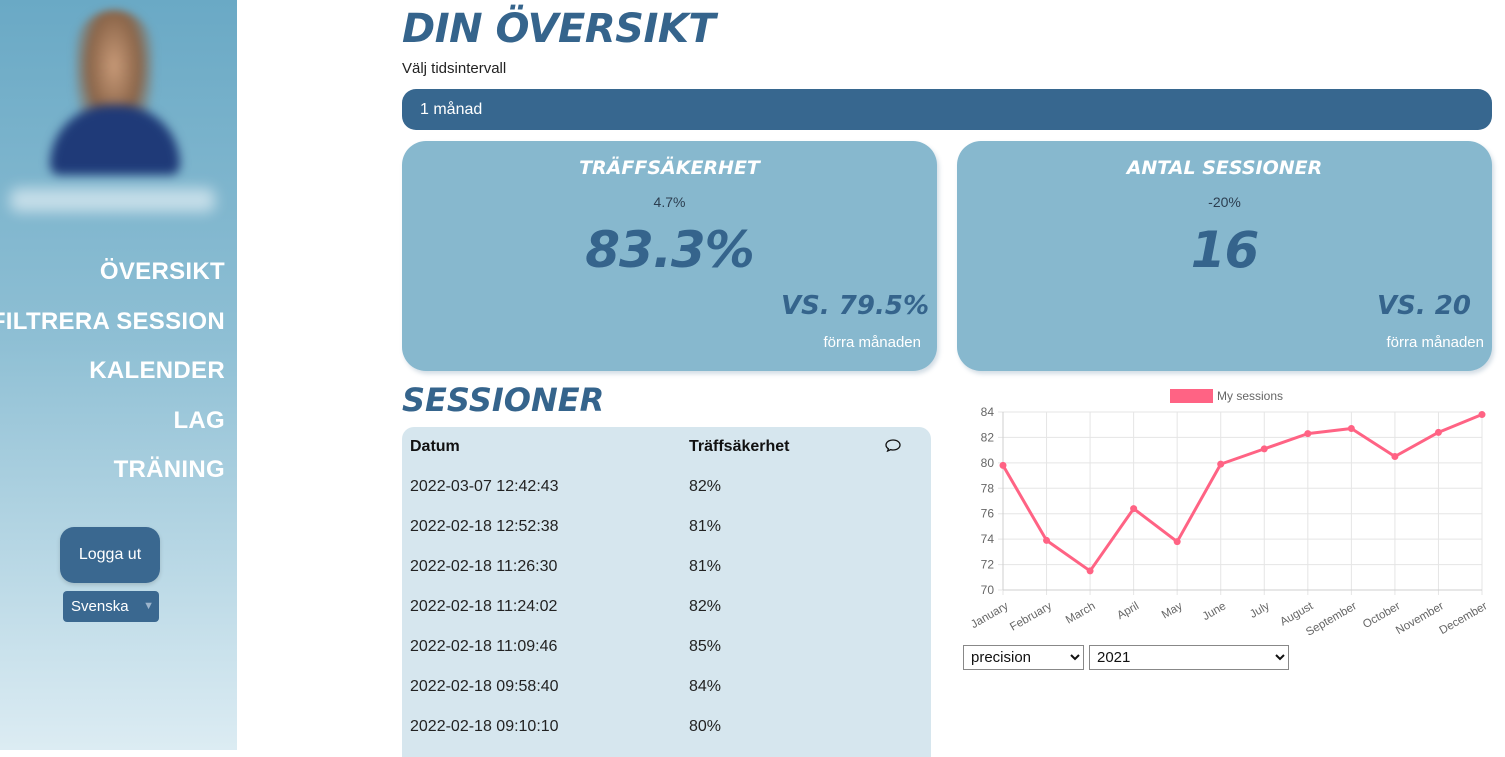 This screenshot has height=757, width=1505. What do you see at coordinates (705, 646) in the screenshot?
I see `session-accuracy: 85%` at bounding box center [705, 646].